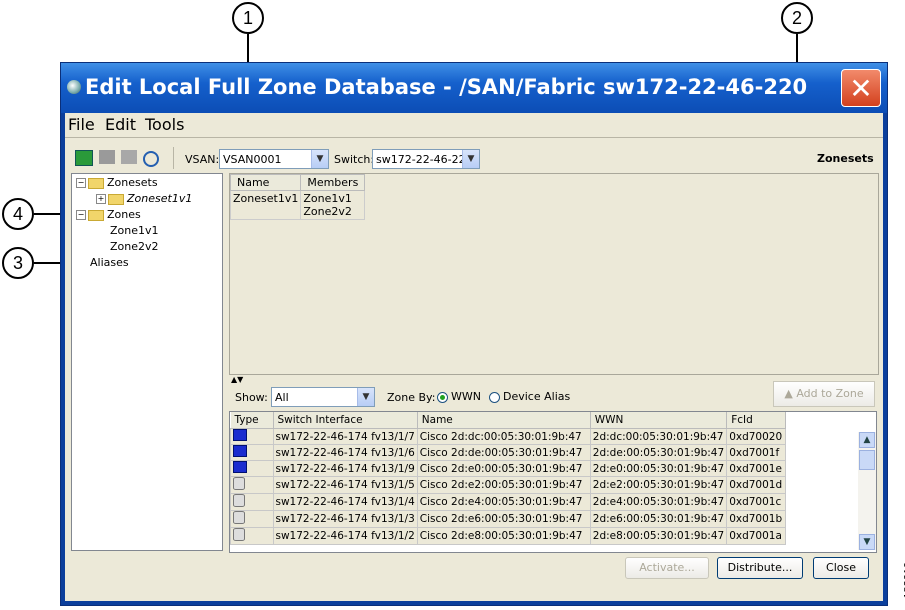 The height and width of the screenshot is (610, 905). Describe the element at coordinates (134, 230) in the screenshot. I see `tree-node-zone1v1: Zone1v1` at that location.